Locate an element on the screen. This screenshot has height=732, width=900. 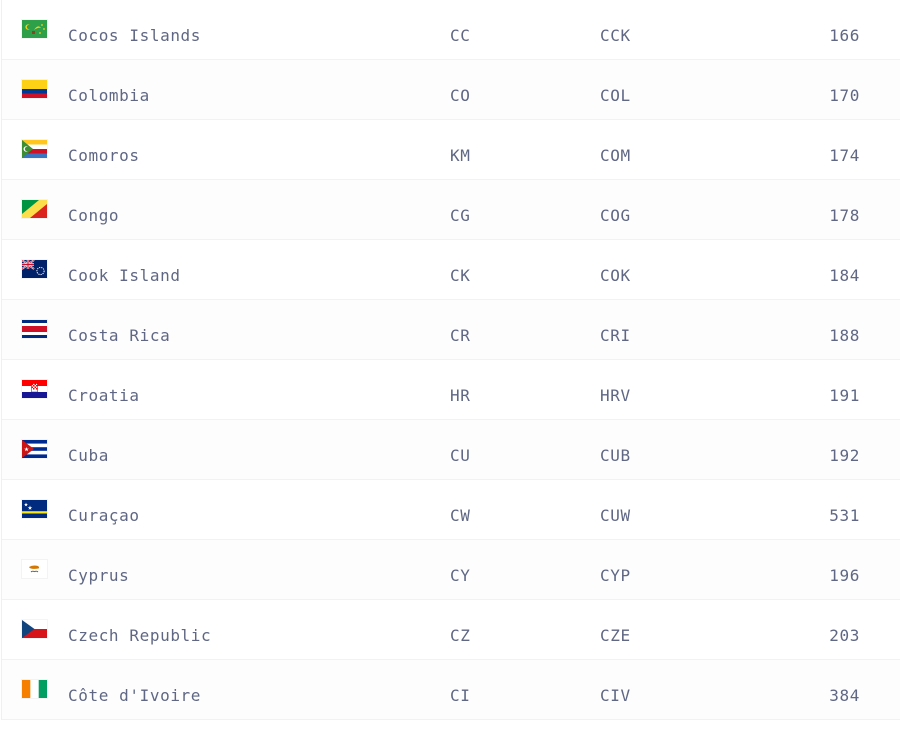
table-row: Costa Rica CR CRI 188 is located at coordinates (451, 330).